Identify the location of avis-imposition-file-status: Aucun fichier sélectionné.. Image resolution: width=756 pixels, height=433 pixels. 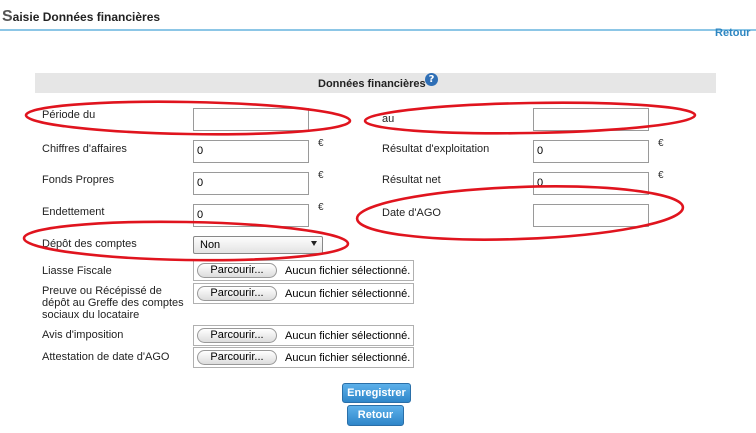
(348, 336).